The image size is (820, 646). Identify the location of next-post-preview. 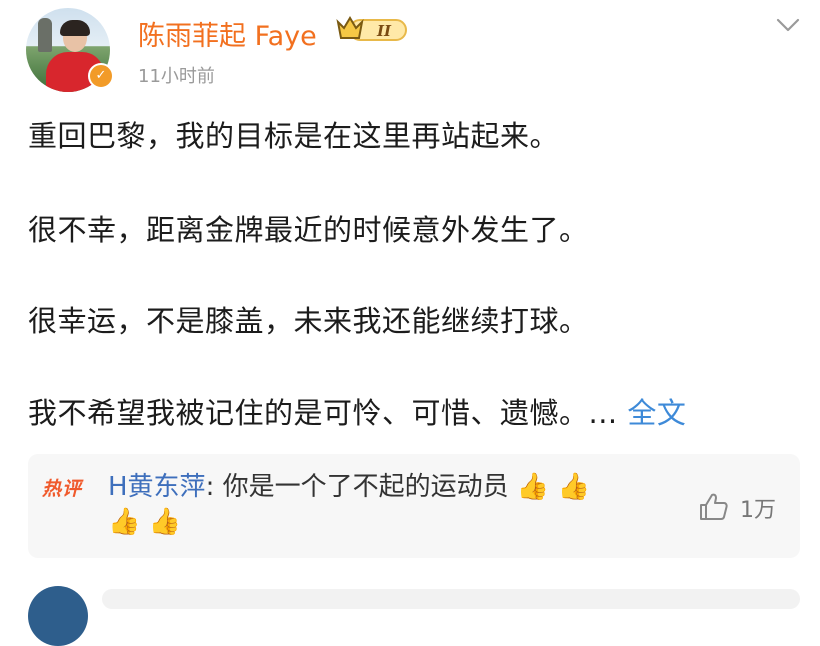
(451, 599).